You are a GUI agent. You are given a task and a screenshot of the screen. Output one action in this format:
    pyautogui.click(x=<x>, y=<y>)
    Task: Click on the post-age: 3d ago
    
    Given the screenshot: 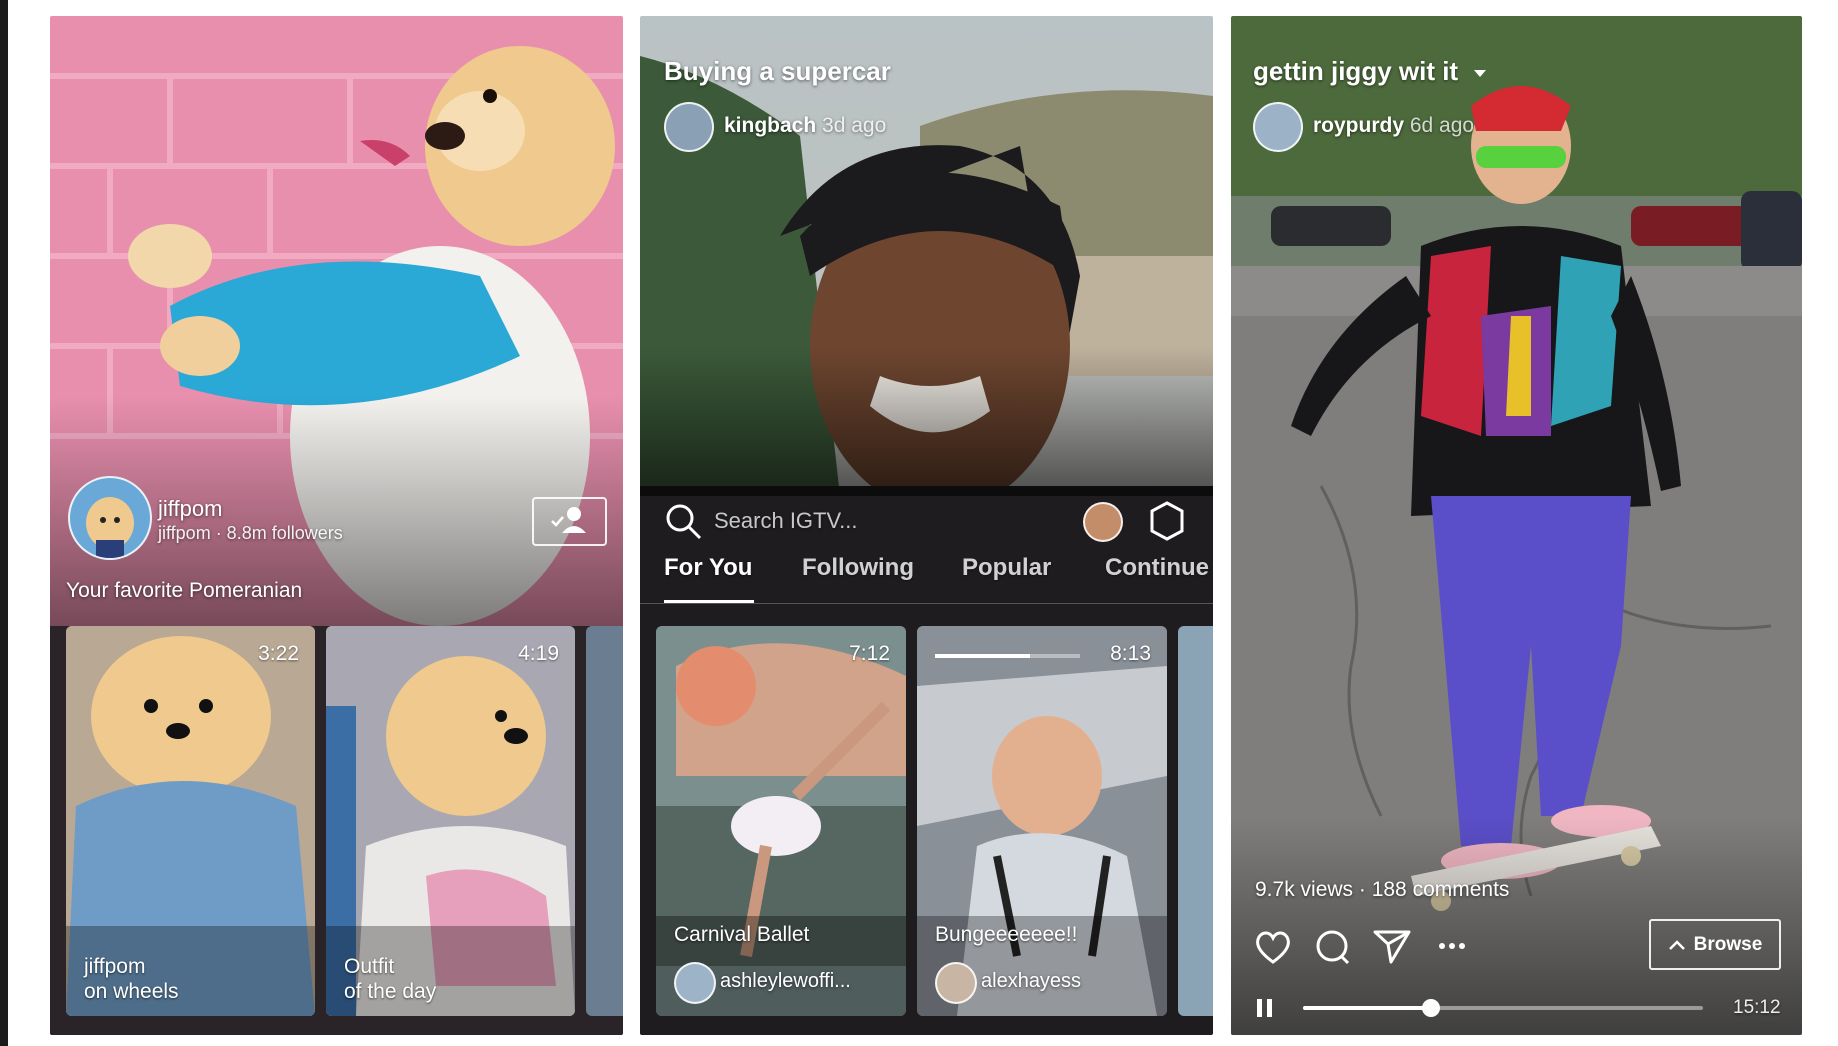 What is the action you would take?
    pyautogui.click(x=854, y=125)
    